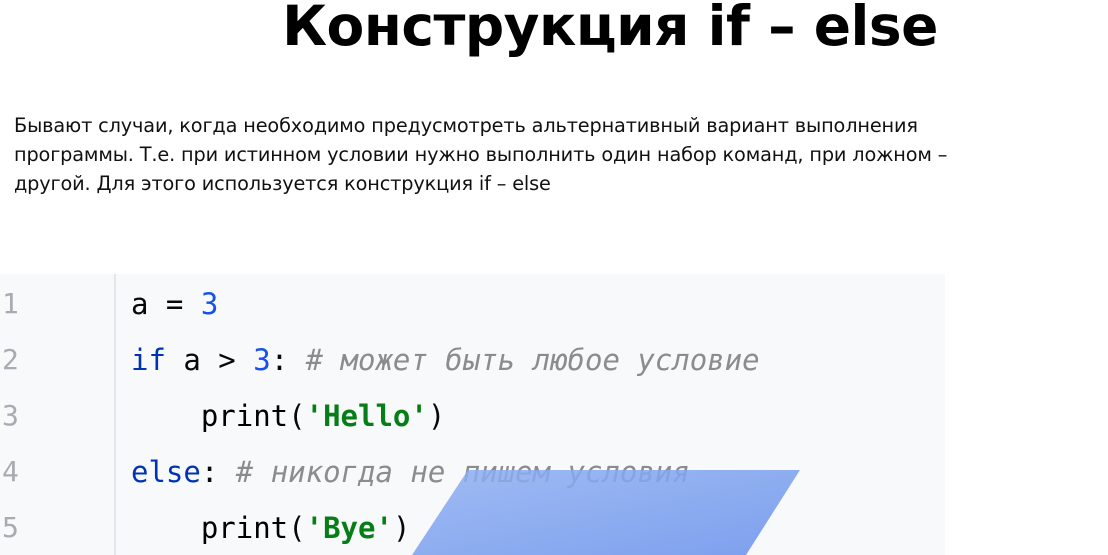 This screenshot has width=1108, height=555. I want to click on code-text: print('Hello'), so click(288, 416).